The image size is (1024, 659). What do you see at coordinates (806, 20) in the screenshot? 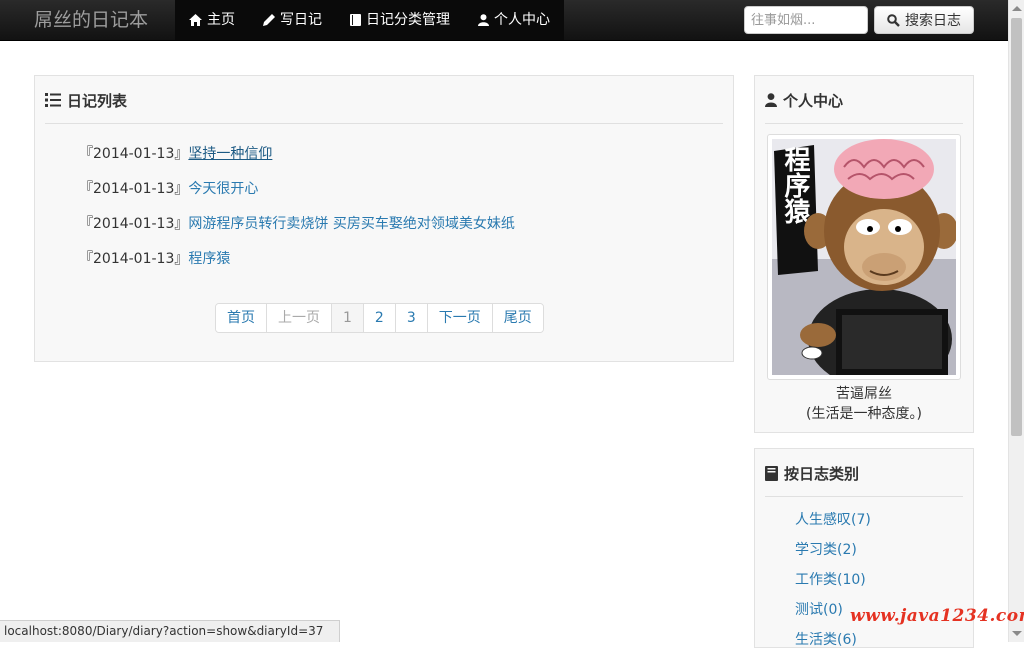
I see `search-input` at bounding box center [806, 20].